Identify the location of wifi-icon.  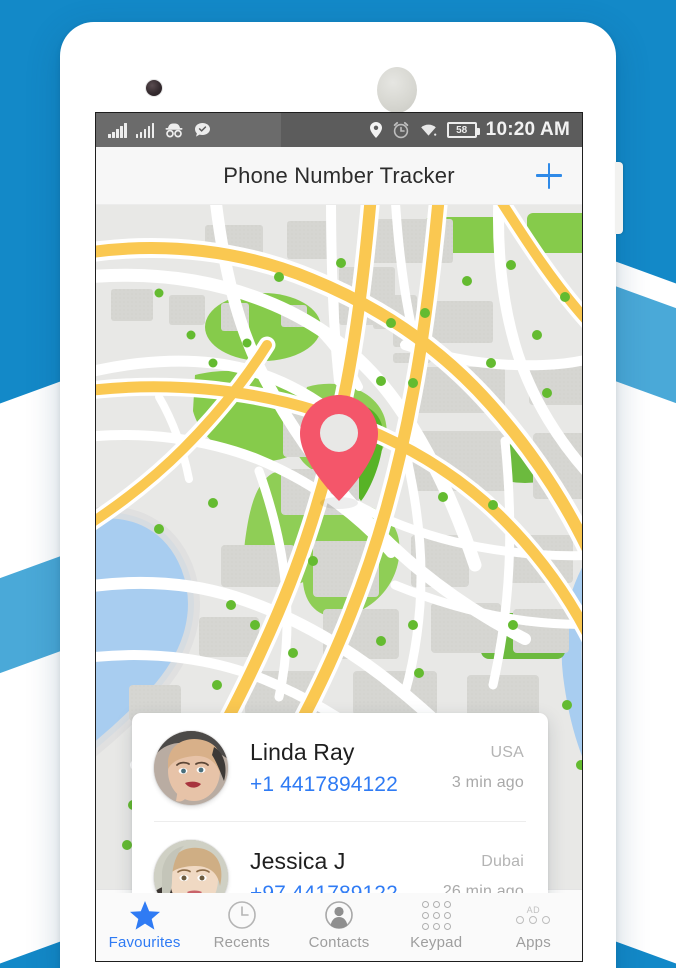
(428, 130).